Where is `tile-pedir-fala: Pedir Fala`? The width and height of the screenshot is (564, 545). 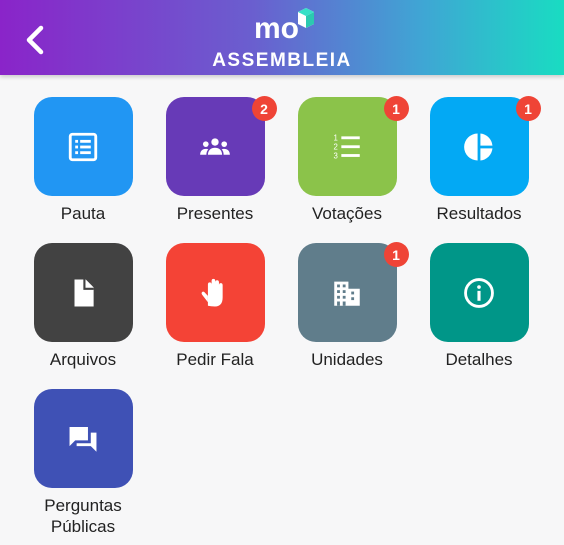 tile-pedir-fala: Pedir Fala is located at coordinates (215, 306).